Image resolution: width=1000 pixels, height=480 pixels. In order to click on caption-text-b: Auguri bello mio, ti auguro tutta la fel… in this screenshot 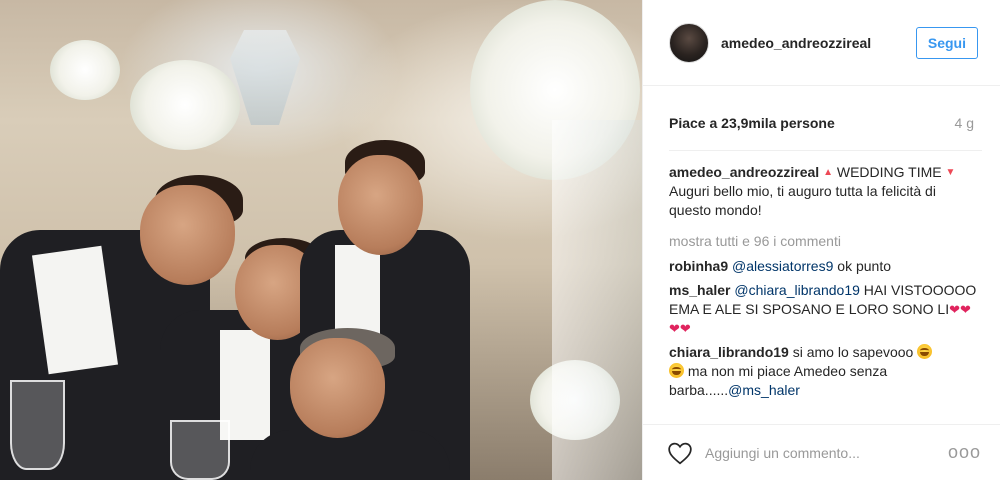, I will do `click(802, 200)`.